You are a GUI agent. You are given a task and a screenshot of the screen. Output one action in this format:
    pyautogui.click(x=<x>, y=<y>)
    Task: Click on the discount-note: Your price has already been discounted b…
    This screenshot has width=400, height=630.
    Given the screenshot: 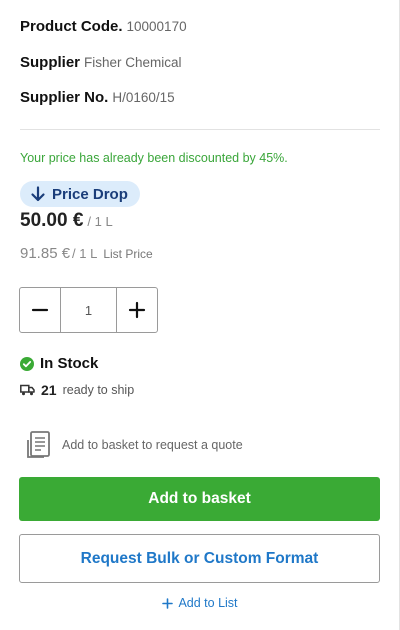 What is the action you would take?
    pyautogui.click(x=154, y=158)
    